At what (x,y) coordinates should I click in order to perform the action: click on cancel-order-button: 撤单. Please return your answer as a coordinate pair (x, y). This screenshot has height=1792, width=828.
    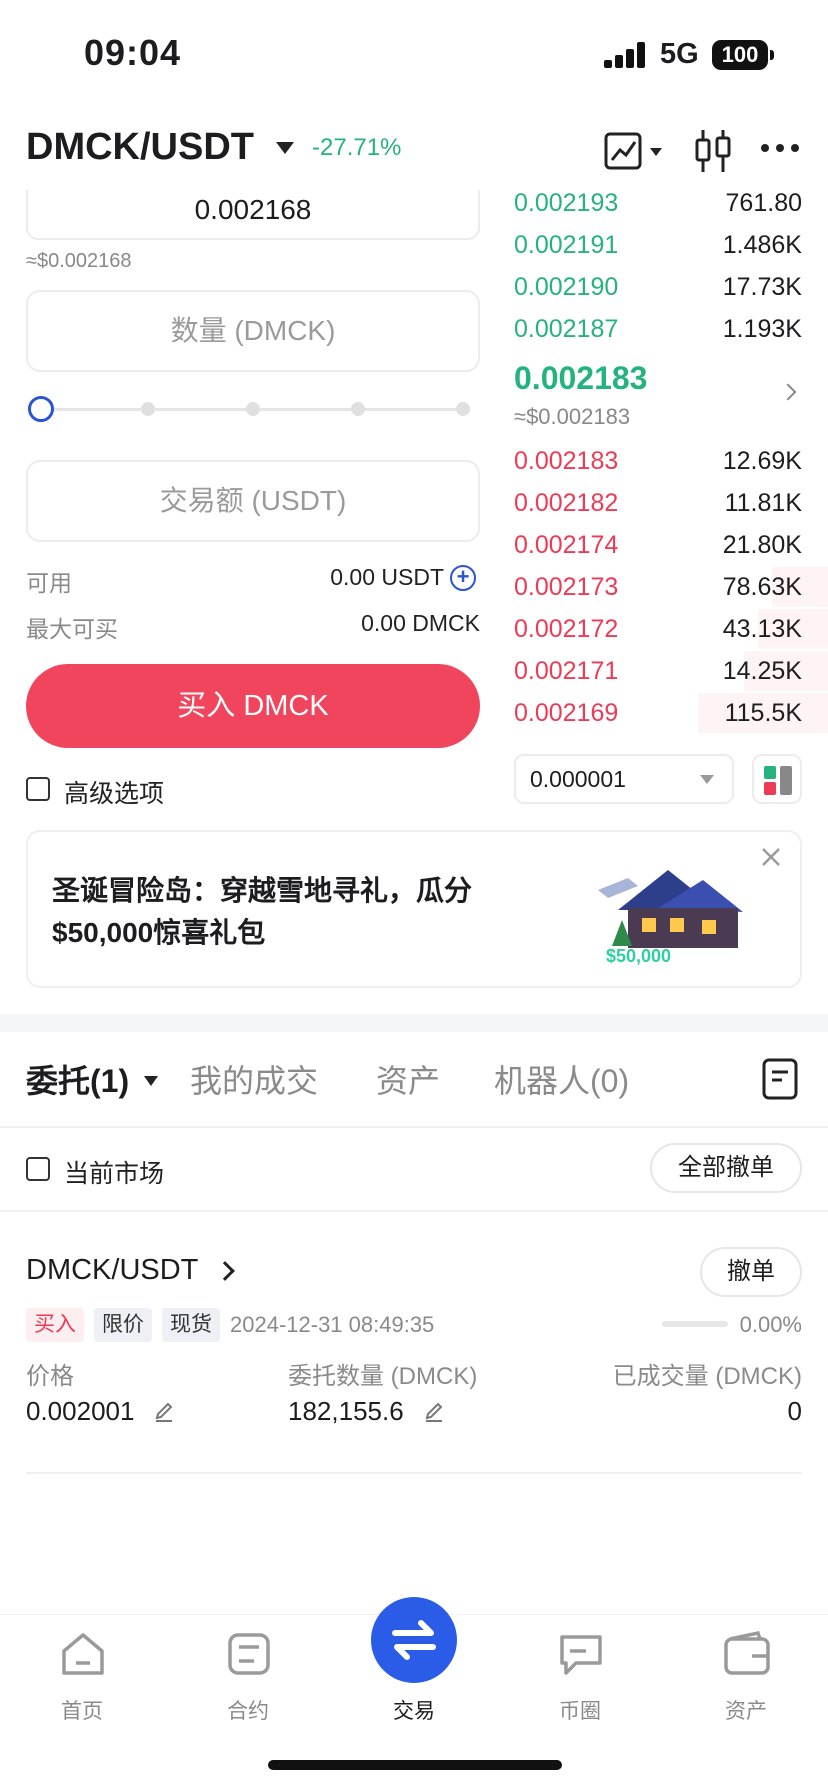
    Looking at the image, I should click on (751, 1272).